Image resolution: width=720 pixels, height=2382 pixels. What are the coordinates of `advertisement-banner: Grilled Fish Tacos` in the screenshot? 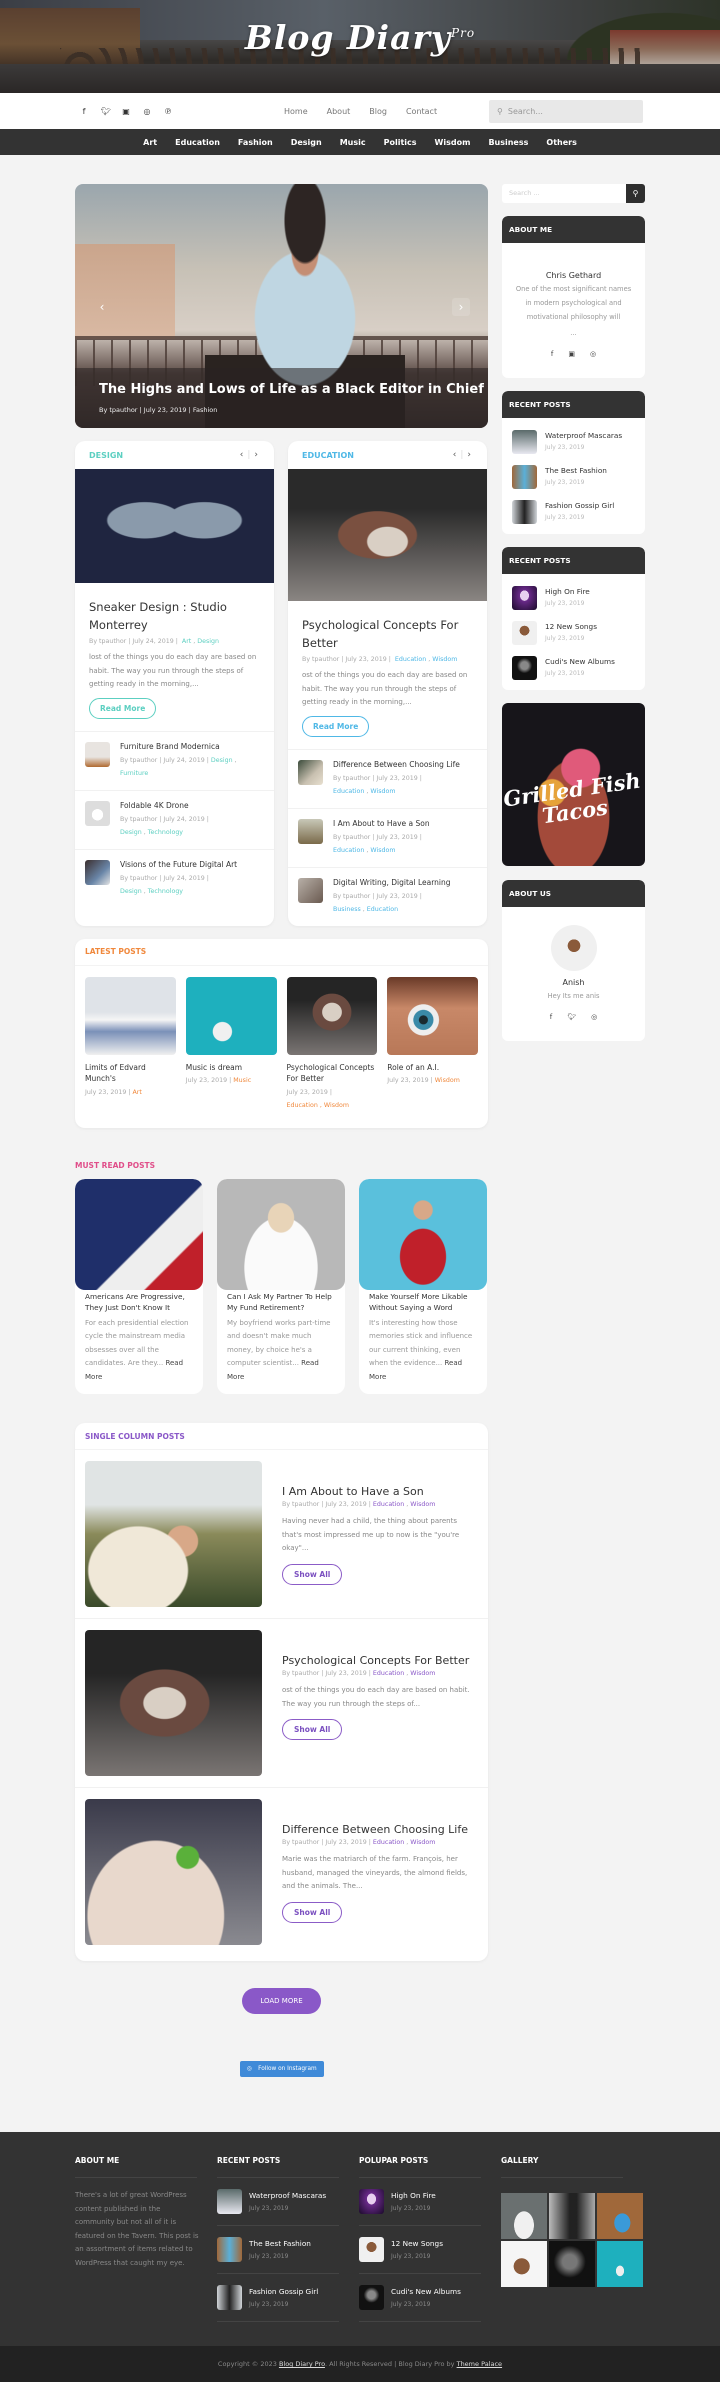 It's located at (573, 784).